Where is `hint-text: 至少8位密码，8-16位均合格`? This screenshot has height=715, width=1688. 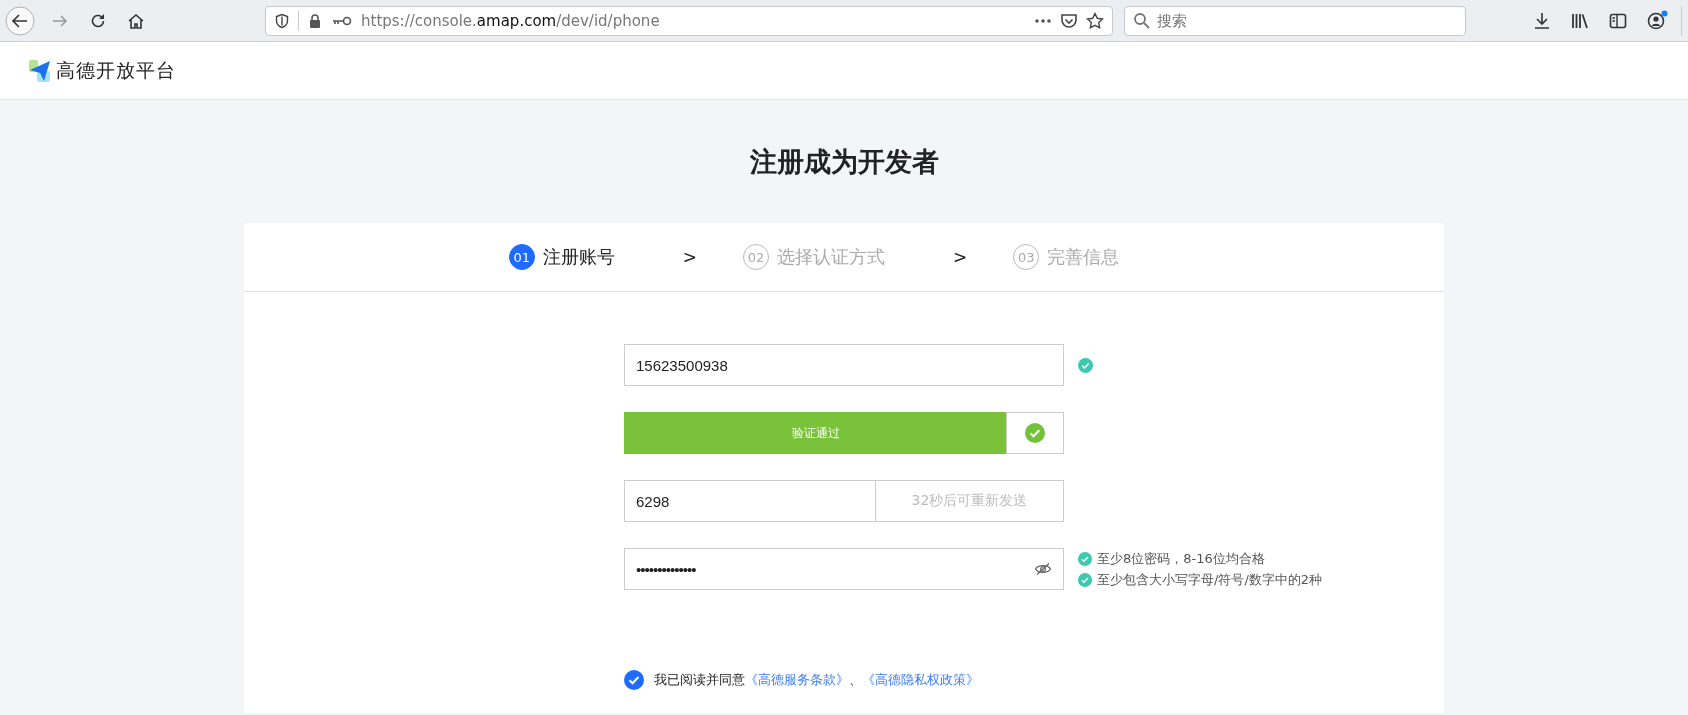
hint-text: 至少8位密码，8-16位均合格 is located at coordinates (1181, 558).